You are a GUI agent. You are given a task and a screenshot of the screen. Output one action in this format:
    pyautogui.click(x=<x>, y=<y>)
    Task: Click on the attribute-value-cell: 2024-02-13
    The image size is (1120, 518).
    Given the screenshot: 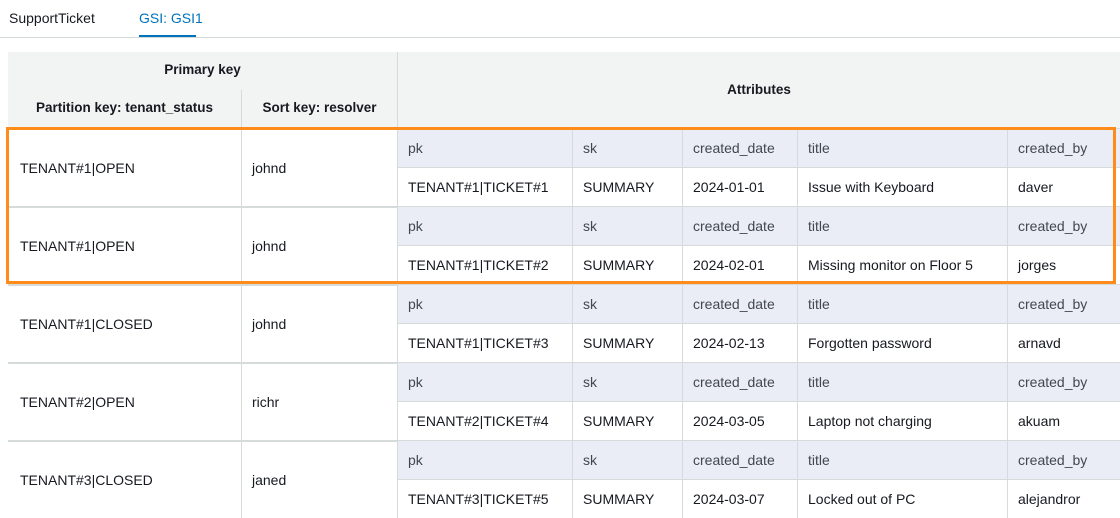 What is the action you would take?
    pyautogui.click(x=740, y=343)
    